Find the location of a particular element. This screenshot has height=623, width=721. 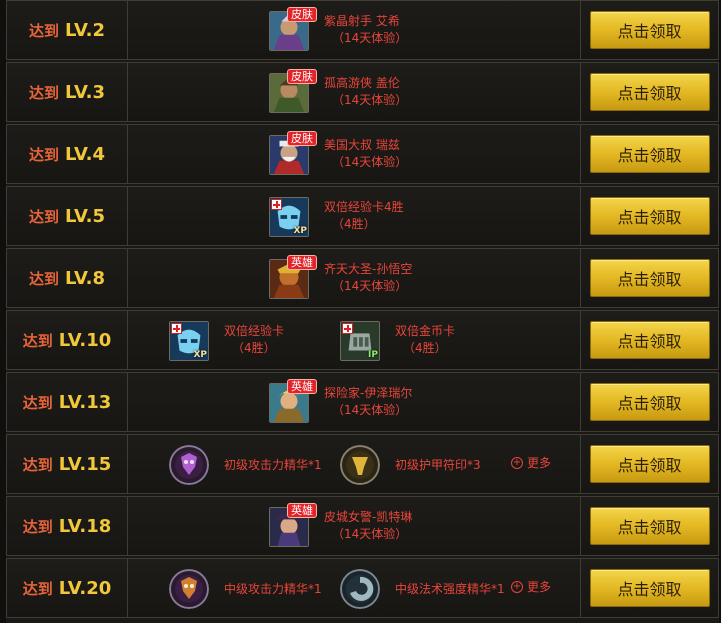

reward-row: 达到 LV.5 XP 双倍经验卡4胜 （4胜） 点击领取 is located at coordinates (362, 216).